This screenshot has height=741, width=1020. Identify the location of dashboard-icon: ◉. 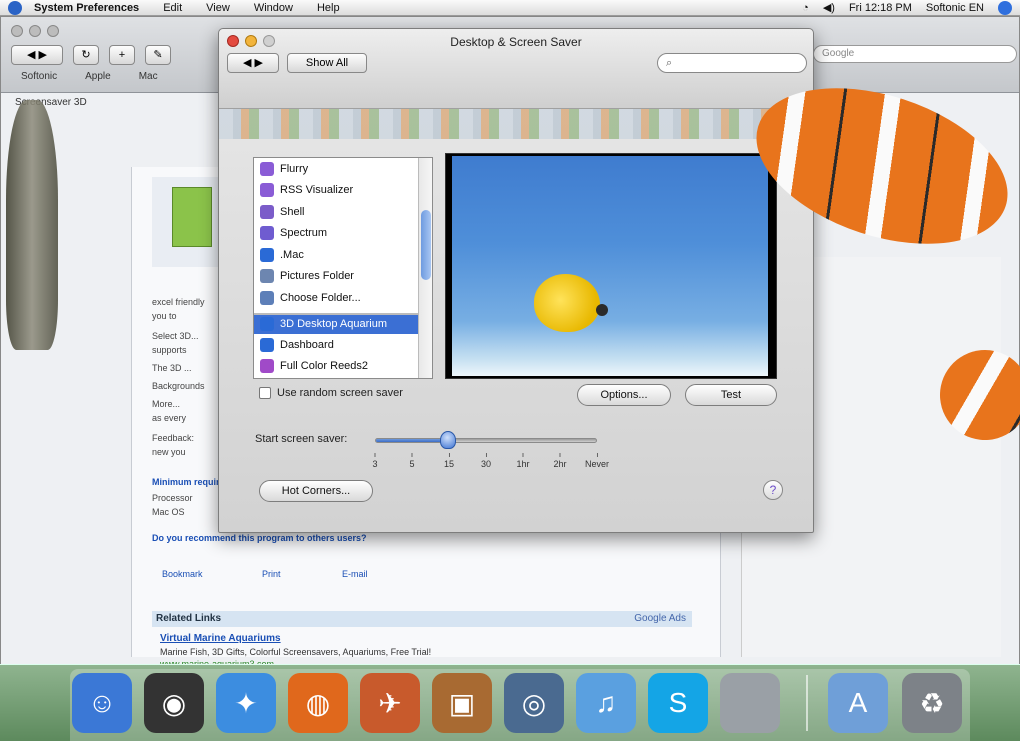
(174, 703).